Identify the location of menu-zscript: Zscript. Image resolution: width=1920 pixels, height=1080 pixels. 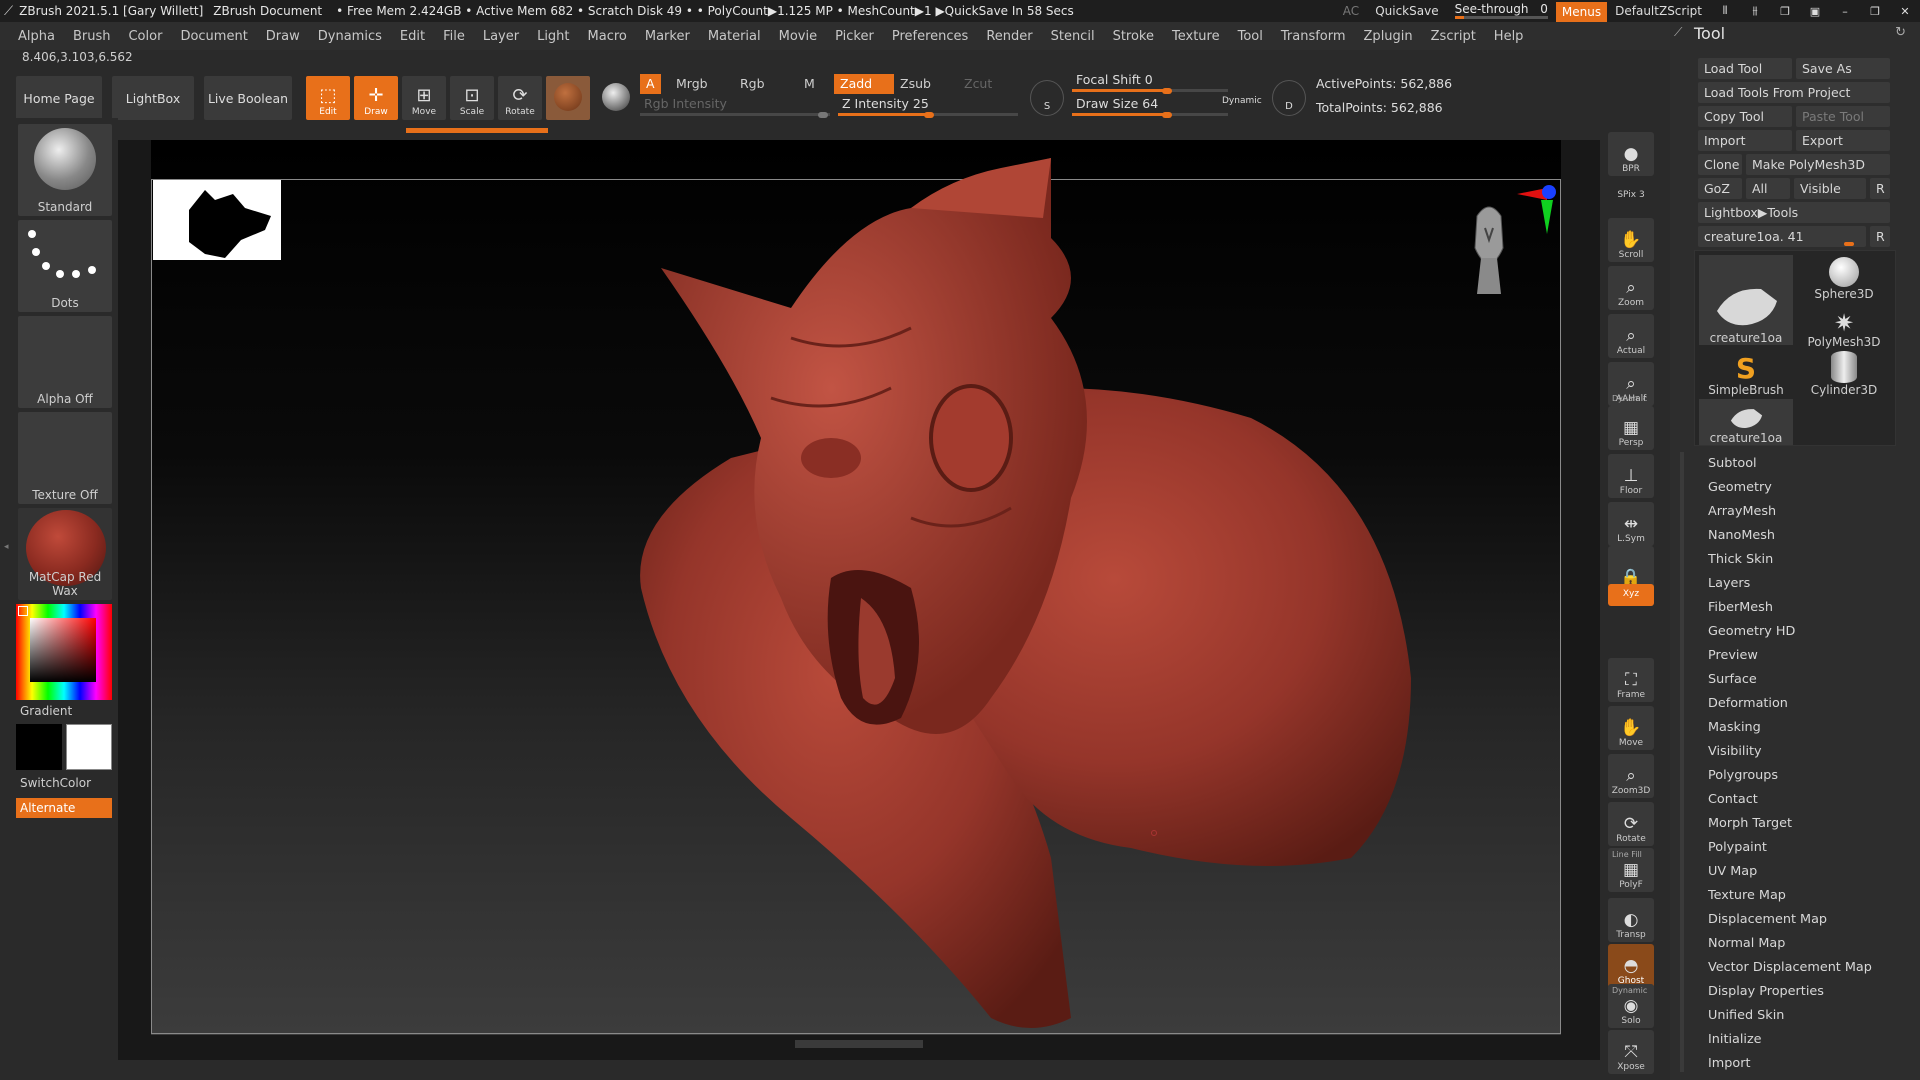
(1453, 36).